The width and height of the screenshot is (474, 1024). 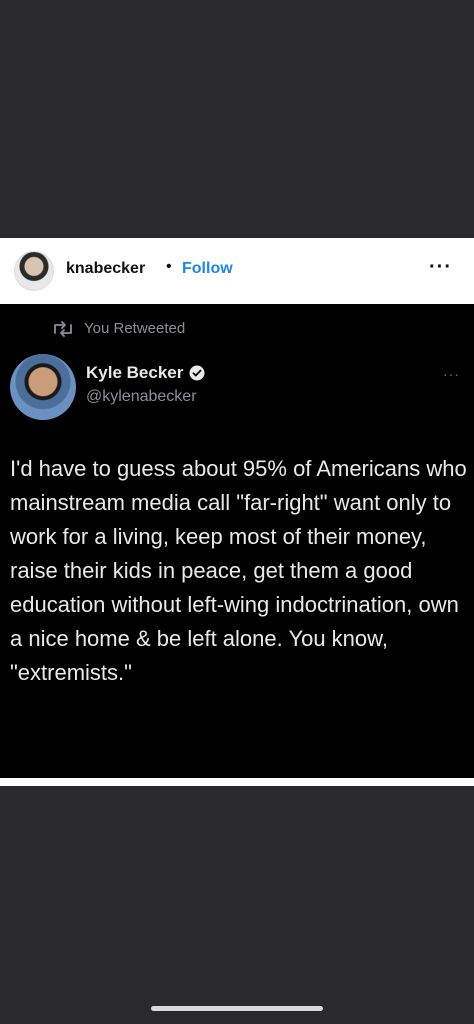 I want to click on post-header: knabecker • Follow ···, so click(x=237, y=271).